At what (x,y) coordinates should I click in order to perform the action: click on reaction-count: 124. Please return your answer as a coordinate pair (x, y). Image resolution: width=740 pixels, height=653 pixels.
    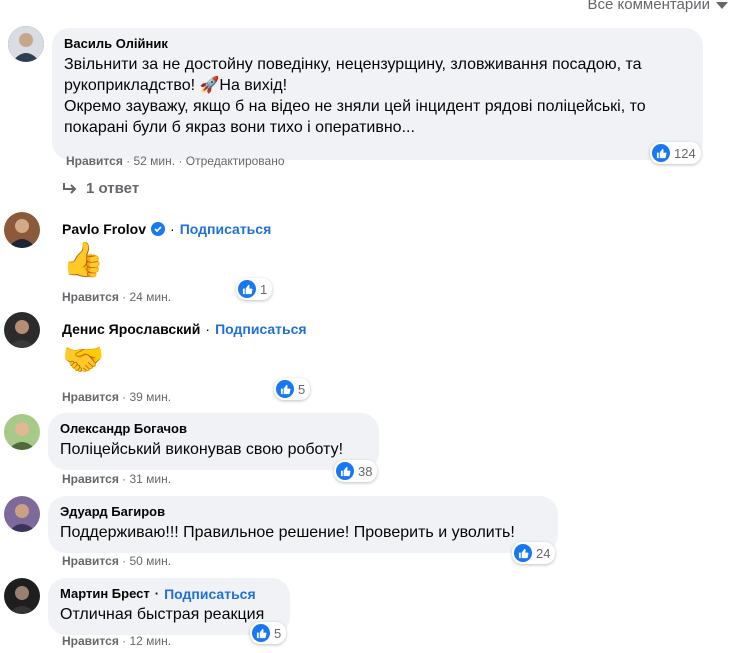
    Looking at the image, I should click on (675, 153).